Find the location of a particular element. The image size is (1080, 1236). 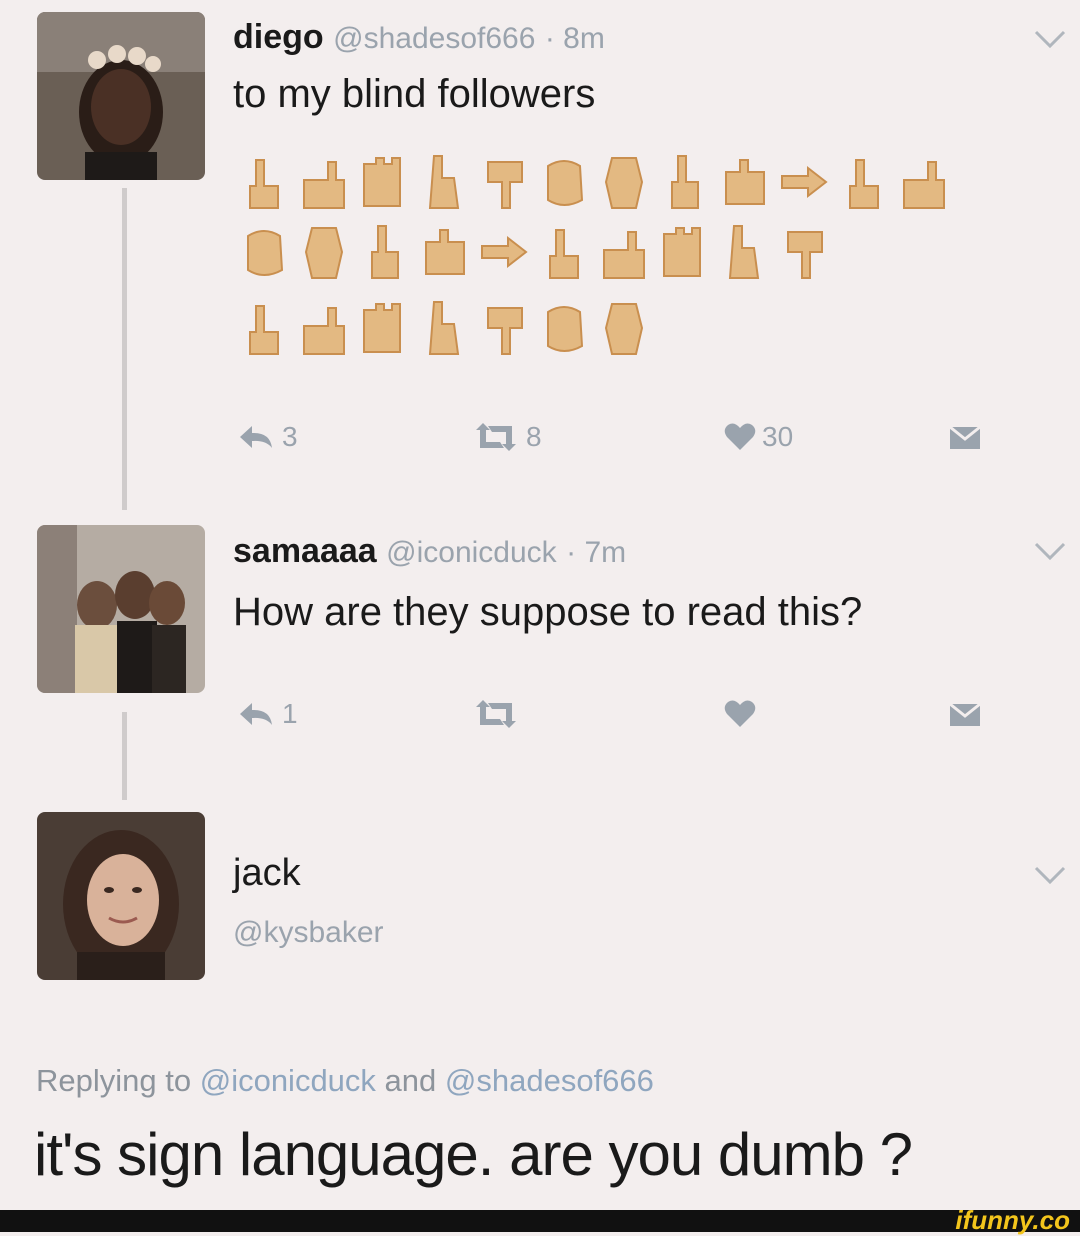

user-handle: @kysbaker is located at coordinates (308, 931).